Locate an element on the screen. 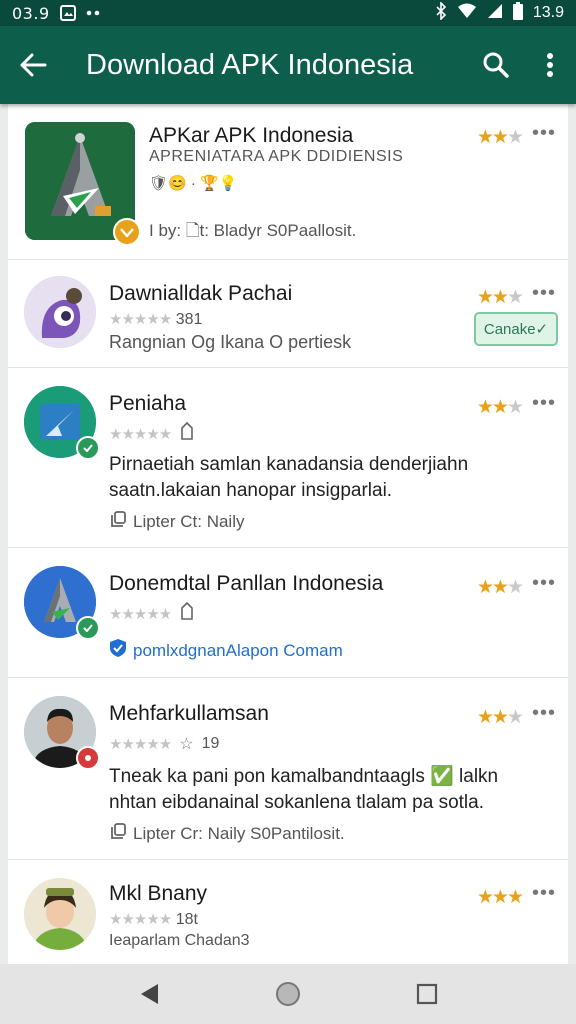 The width and height of the screenshot is (576, 1024). home-circle-icon is located at coordinates (288, 994).